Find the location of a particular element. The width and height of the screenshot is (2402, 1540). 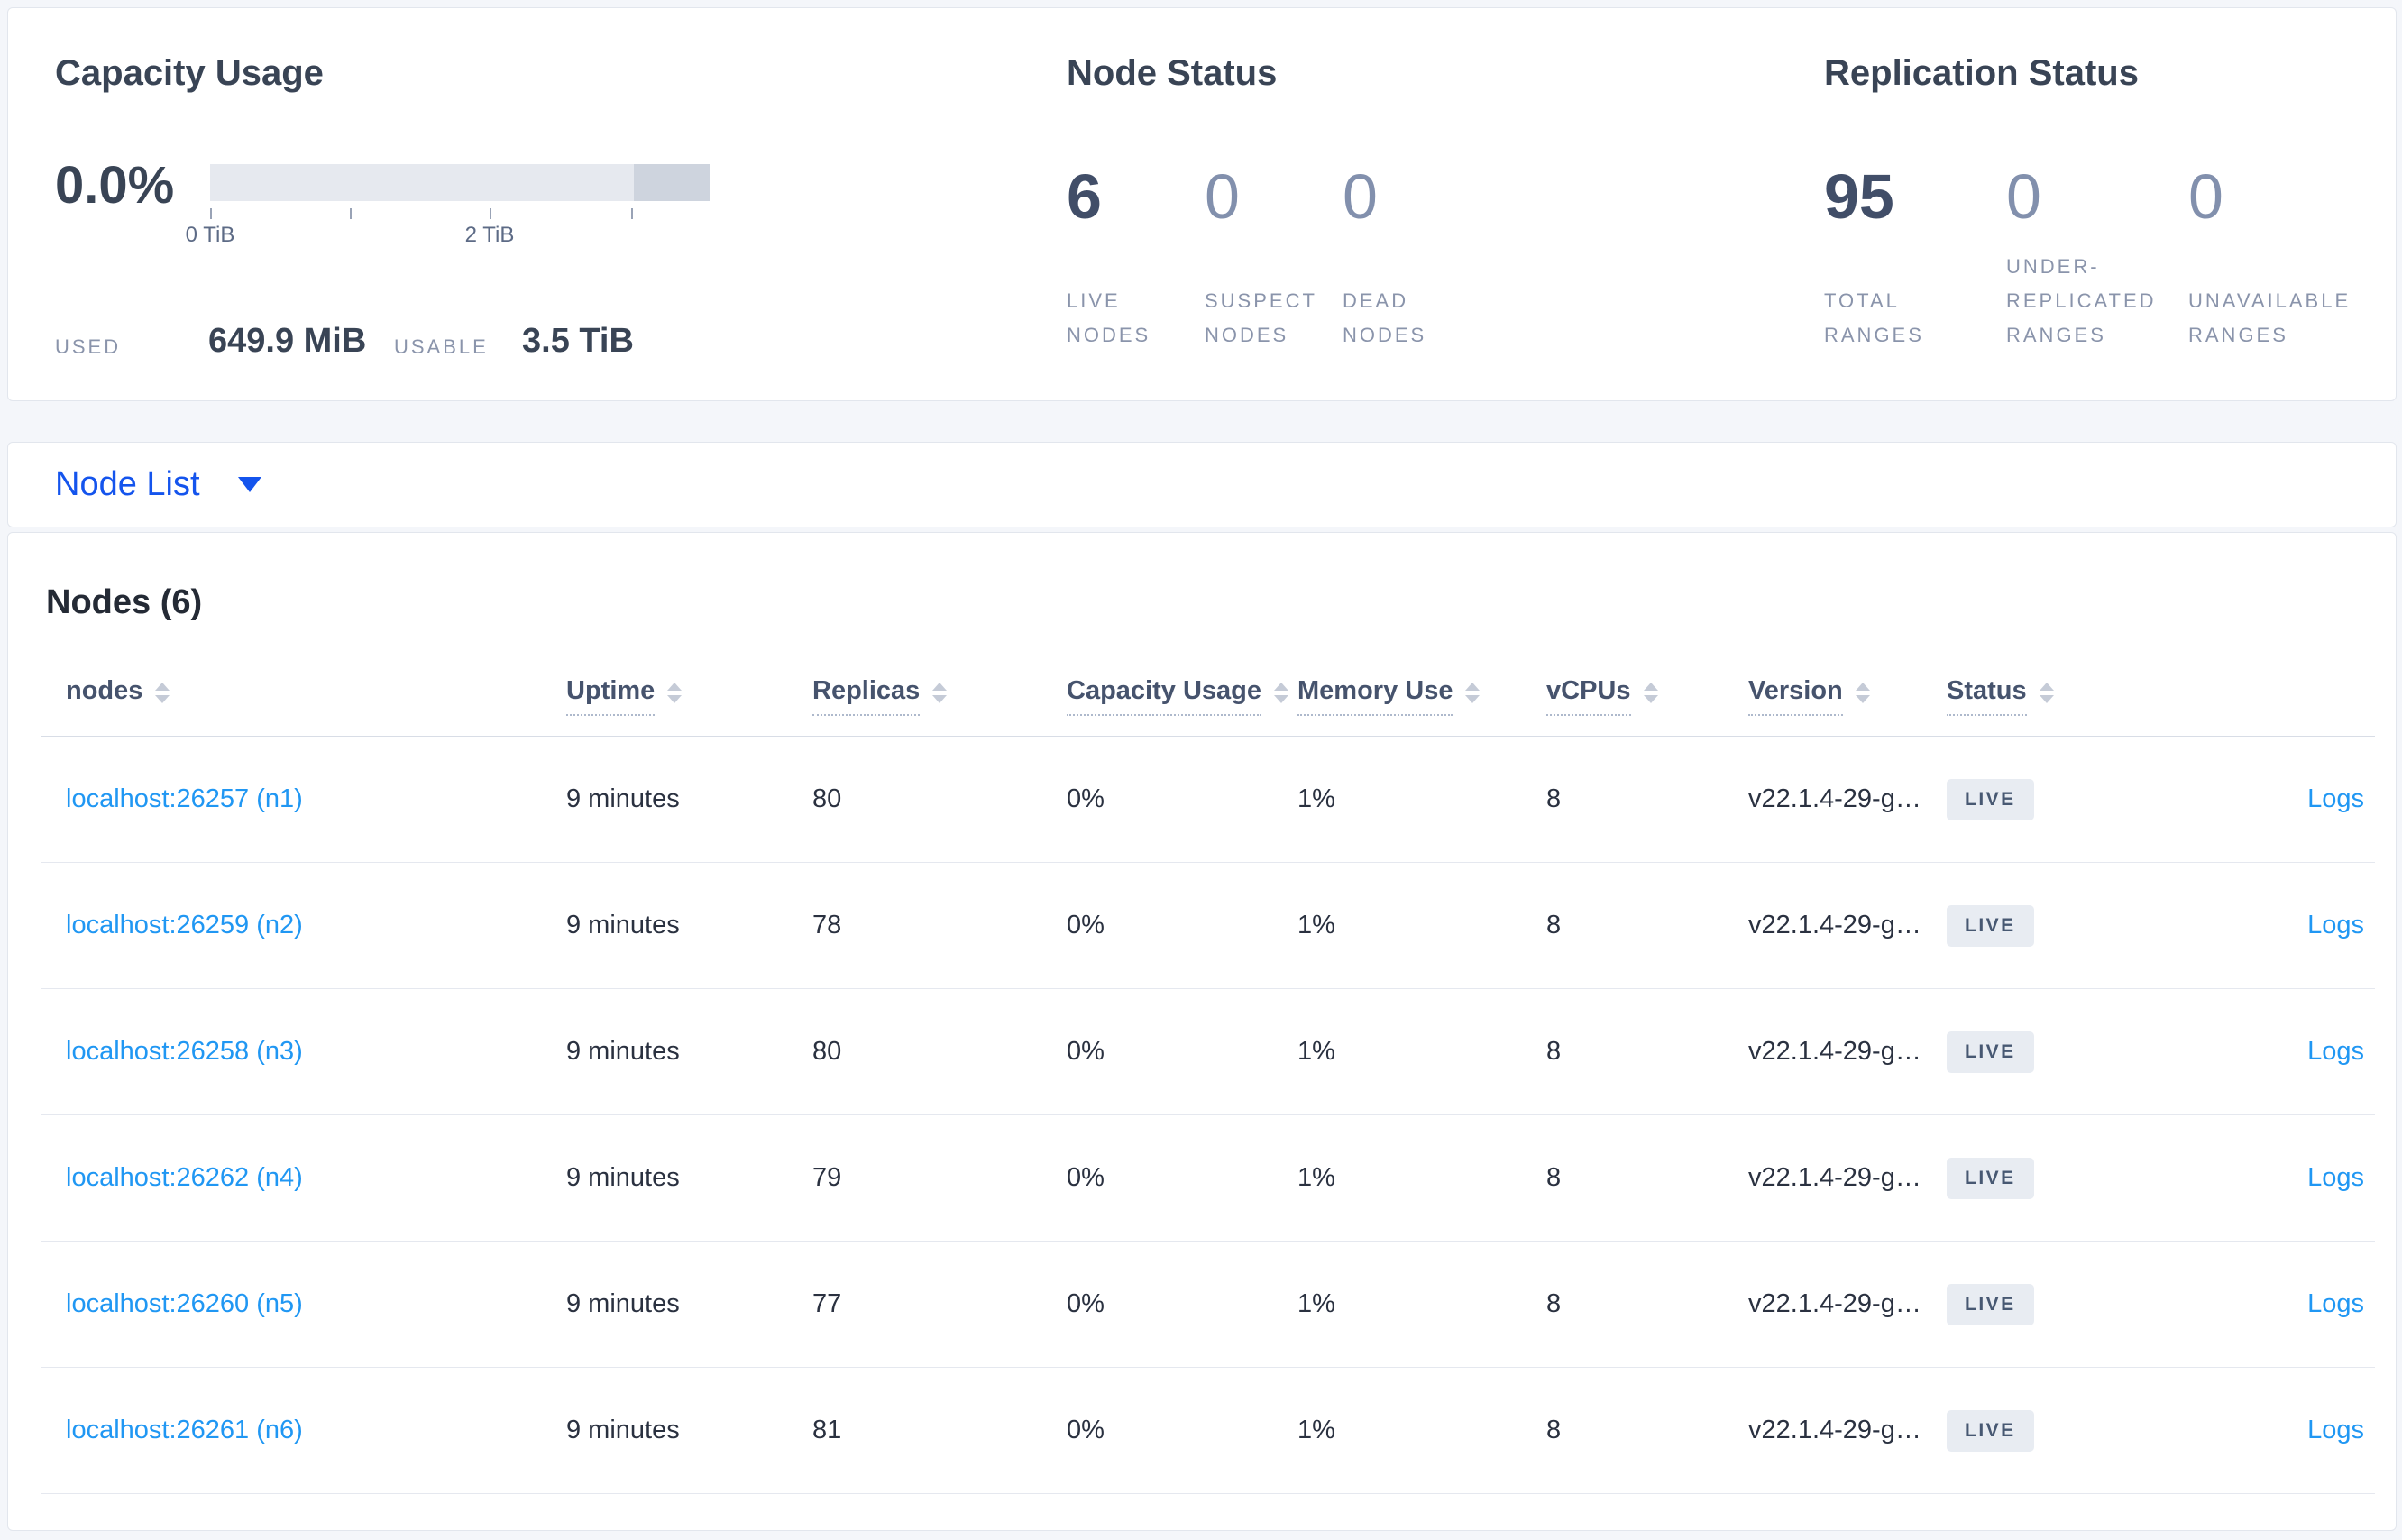

node-status-stats: 6 LIVE NODES 0 SUSPECT NODES 0 DEAD NODES is located at coordinates (1274, 259).